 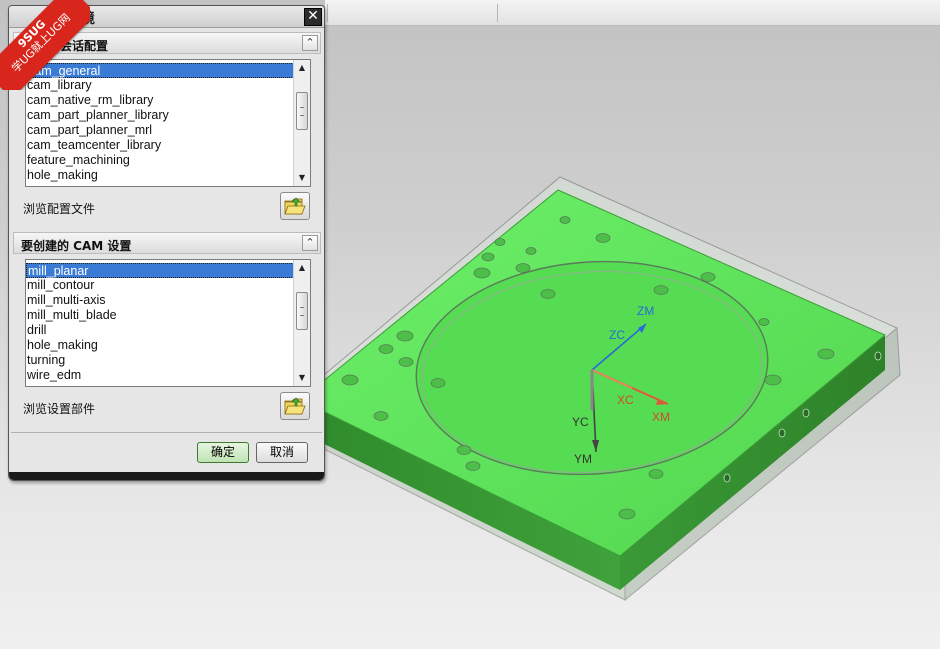 I want to click on cam-setup-section-label: 要创建的 CAM 设置, so click(x=76, y=246).